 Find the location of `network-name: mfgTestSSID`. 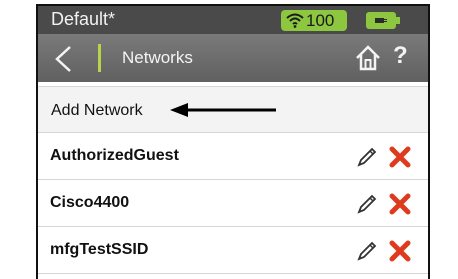

network-name: mfgTestSSID is located at coordinates (99, 249).